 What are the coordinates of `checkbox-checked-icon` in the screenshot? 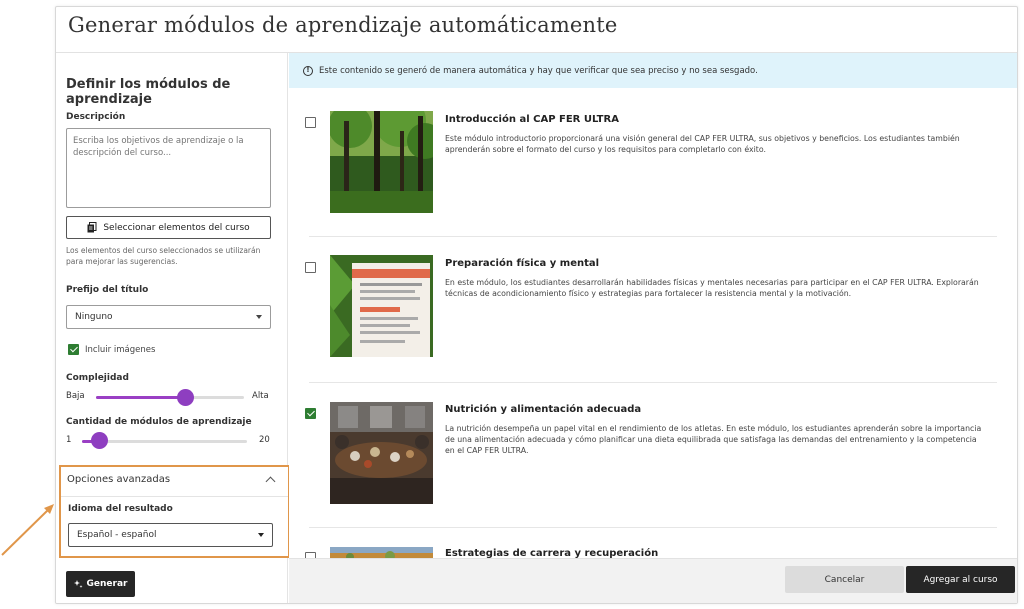 It's located at (73, 349).